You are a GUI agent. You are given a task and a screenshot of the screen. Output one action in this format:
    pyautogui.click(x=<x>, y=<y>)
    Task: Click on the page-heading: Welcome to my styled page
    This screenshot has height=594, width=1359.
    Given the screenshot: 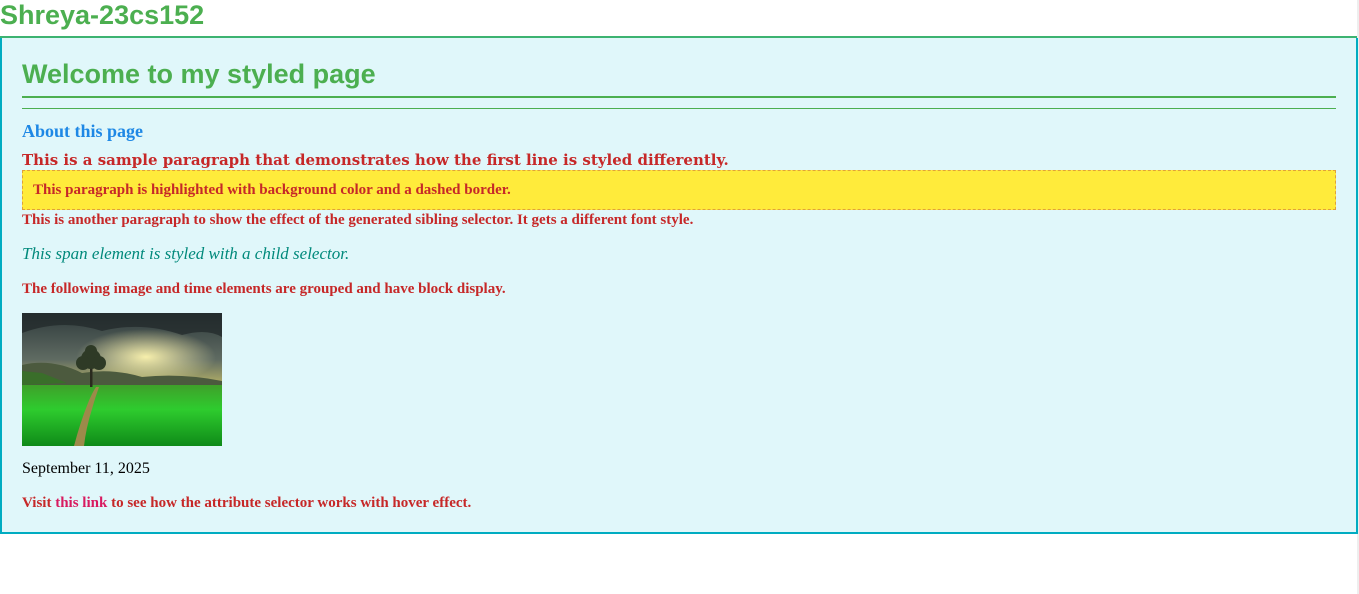 What is the action you would take?
    pyautogui.click(x=199, y=74)
    